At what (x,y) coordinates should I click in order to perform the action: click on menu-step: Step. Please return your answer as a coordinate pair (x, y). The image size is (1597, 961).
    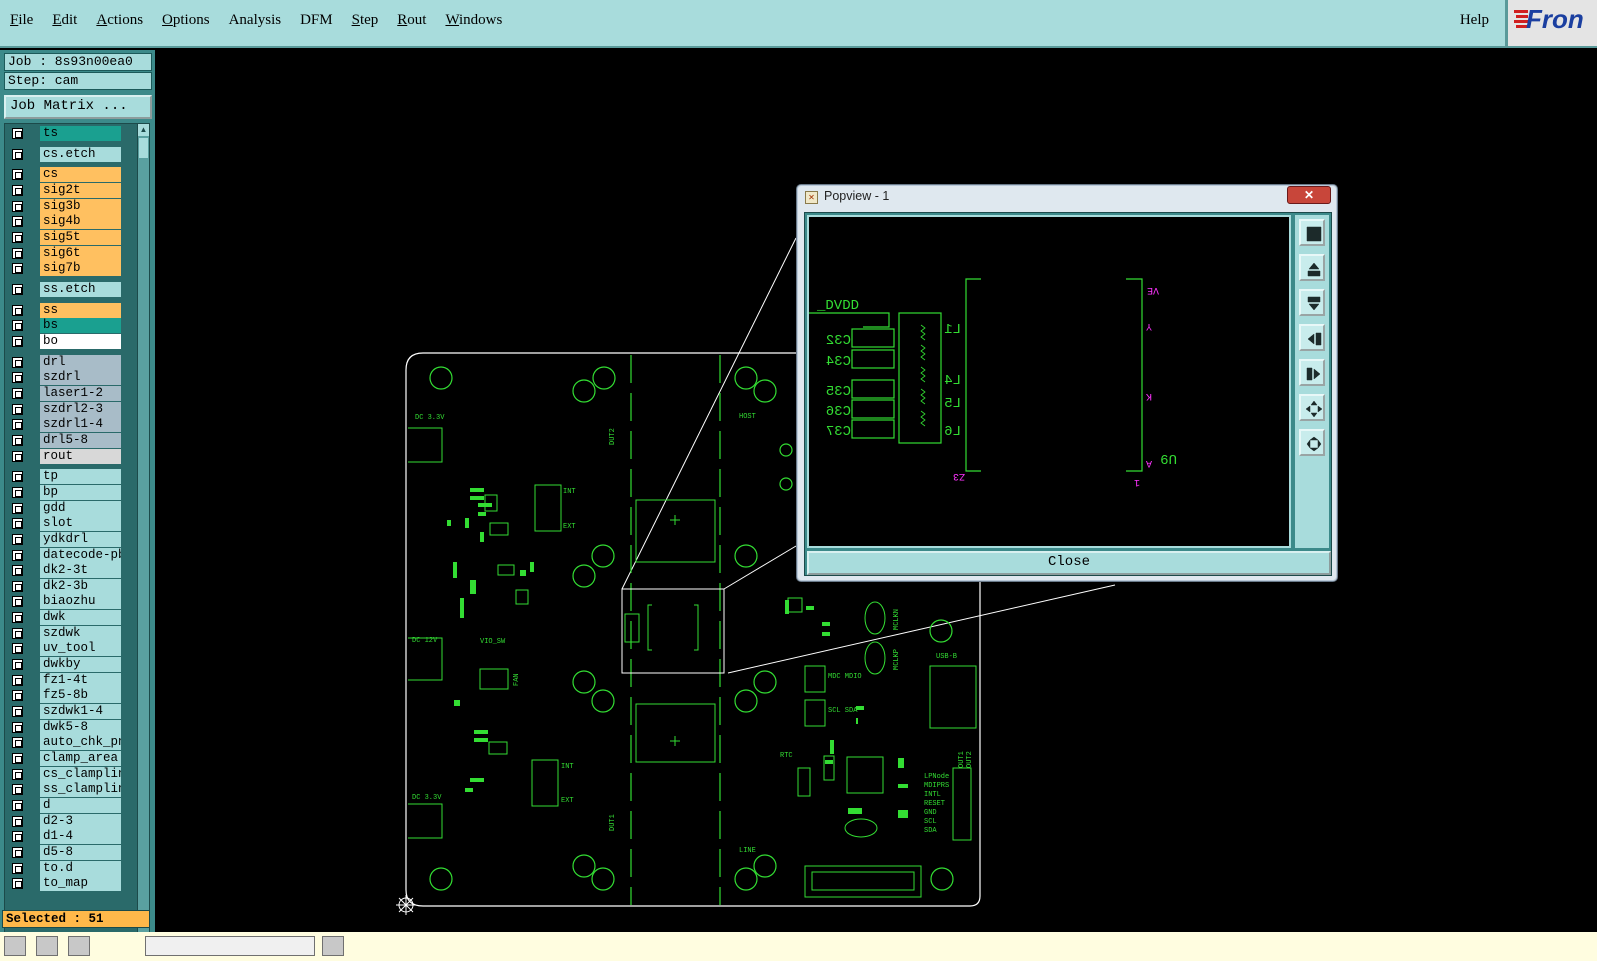
    Looking at the image, I should click on (365, 20).